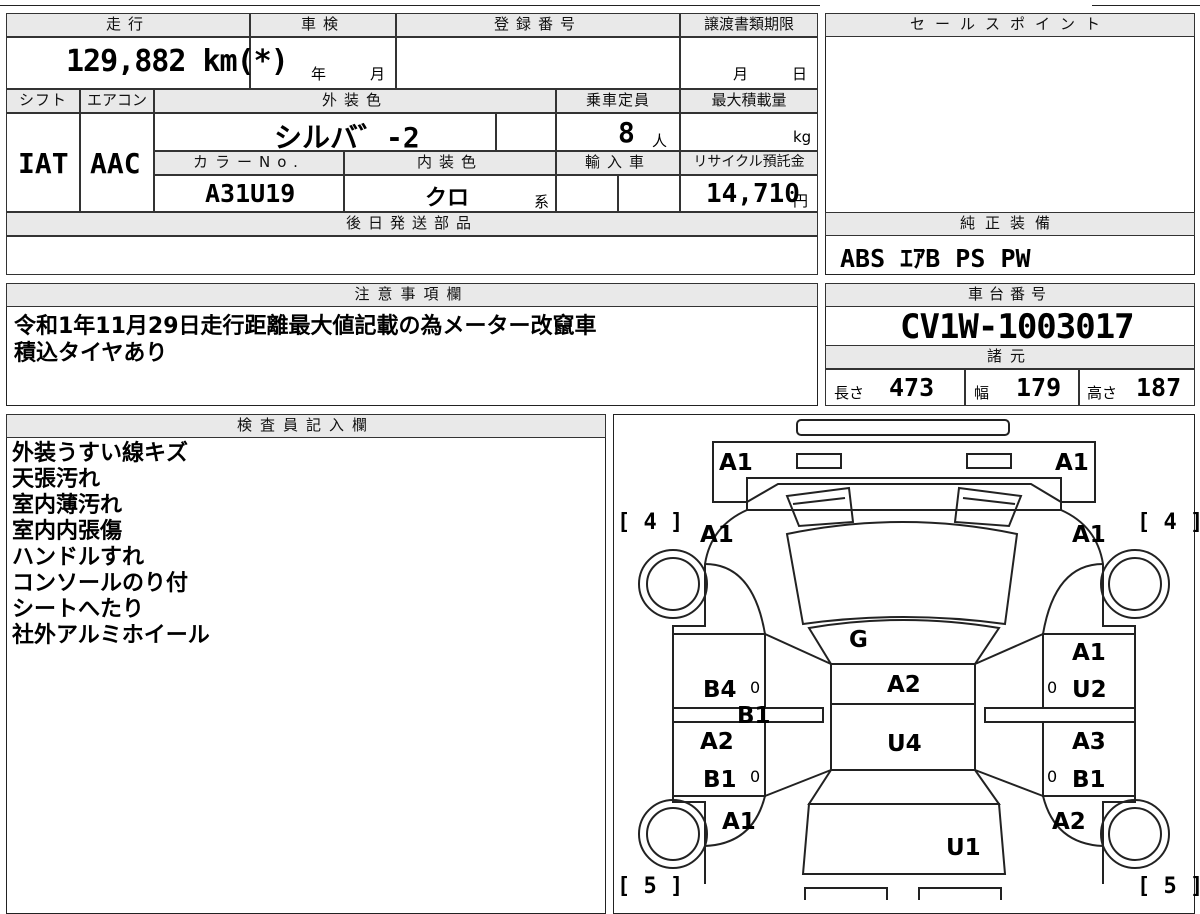 Image resolution: width=1200 pixels, height=914 pixels. What do you see at coordinates (447, 198) in the screenshot?
I see `interior-color-value: クロ` at bounding box center [447, 198].